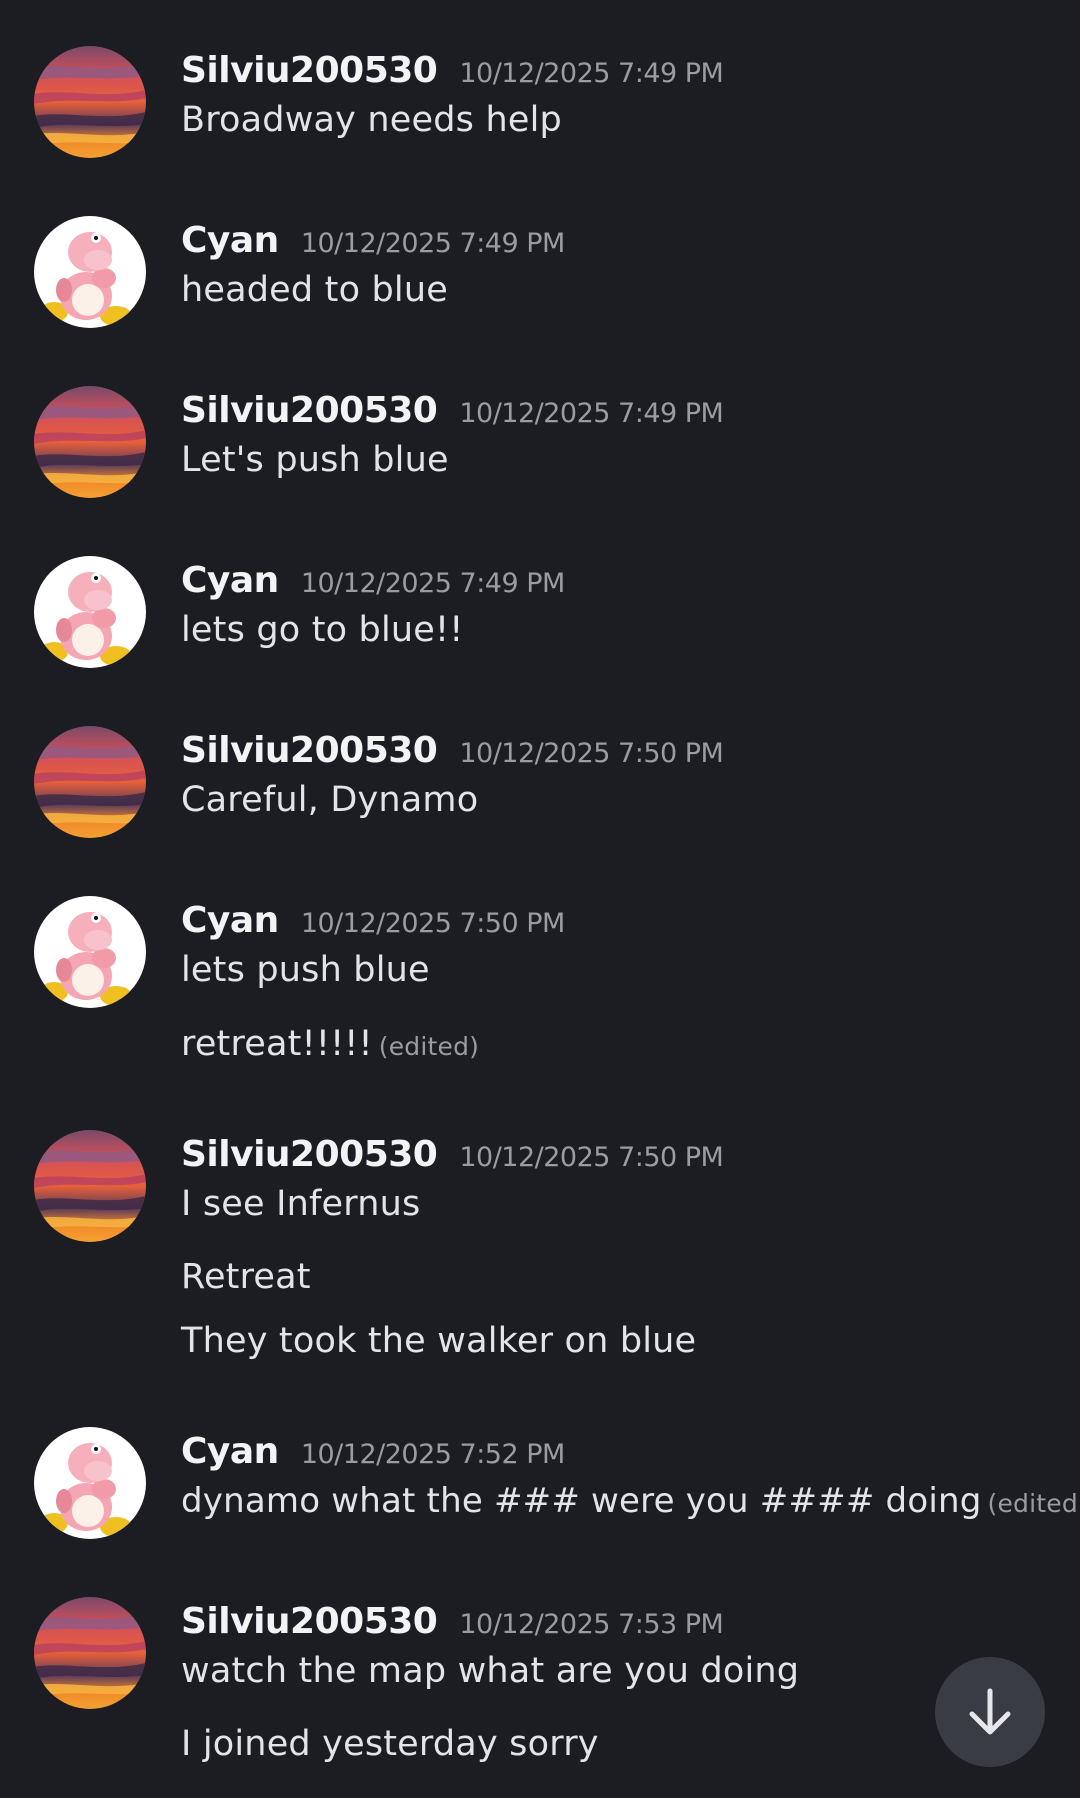 Image resolution: width=1080 pixels, height=1798 pixels. What do you see at coordinates (371, 120) in the screenshot?
I see `message-text: Broadway needs help` at bounding box center [371, 120].